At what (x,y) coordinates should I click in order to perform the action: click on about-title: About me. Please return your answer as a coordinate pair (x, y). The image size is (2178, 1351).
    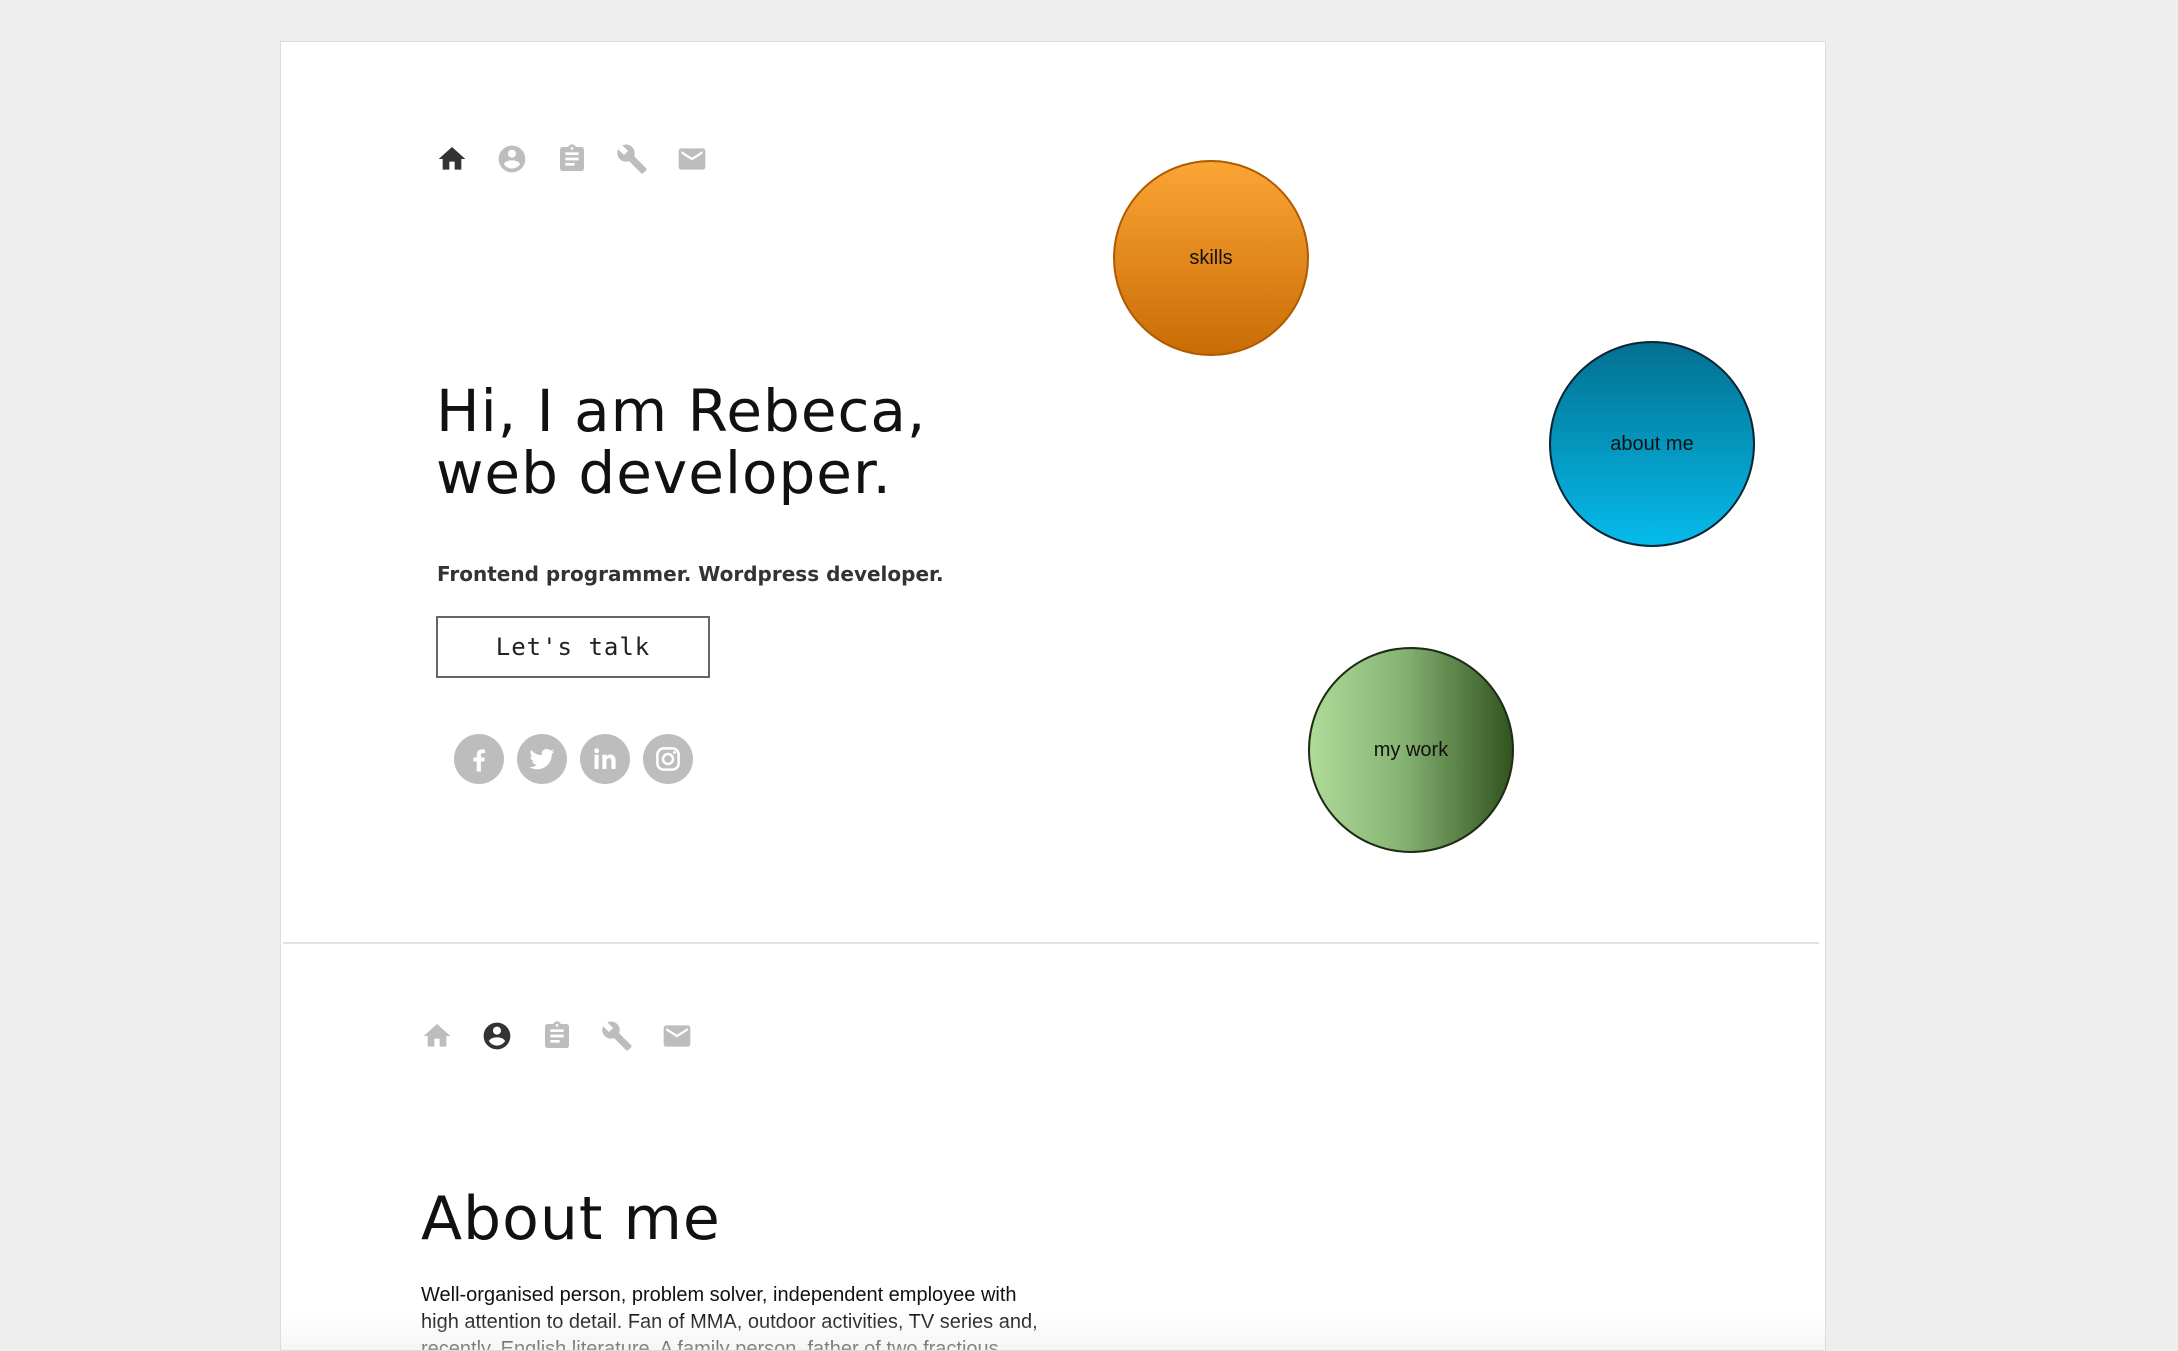
    Looking at the image, I should click on (571, 1219).